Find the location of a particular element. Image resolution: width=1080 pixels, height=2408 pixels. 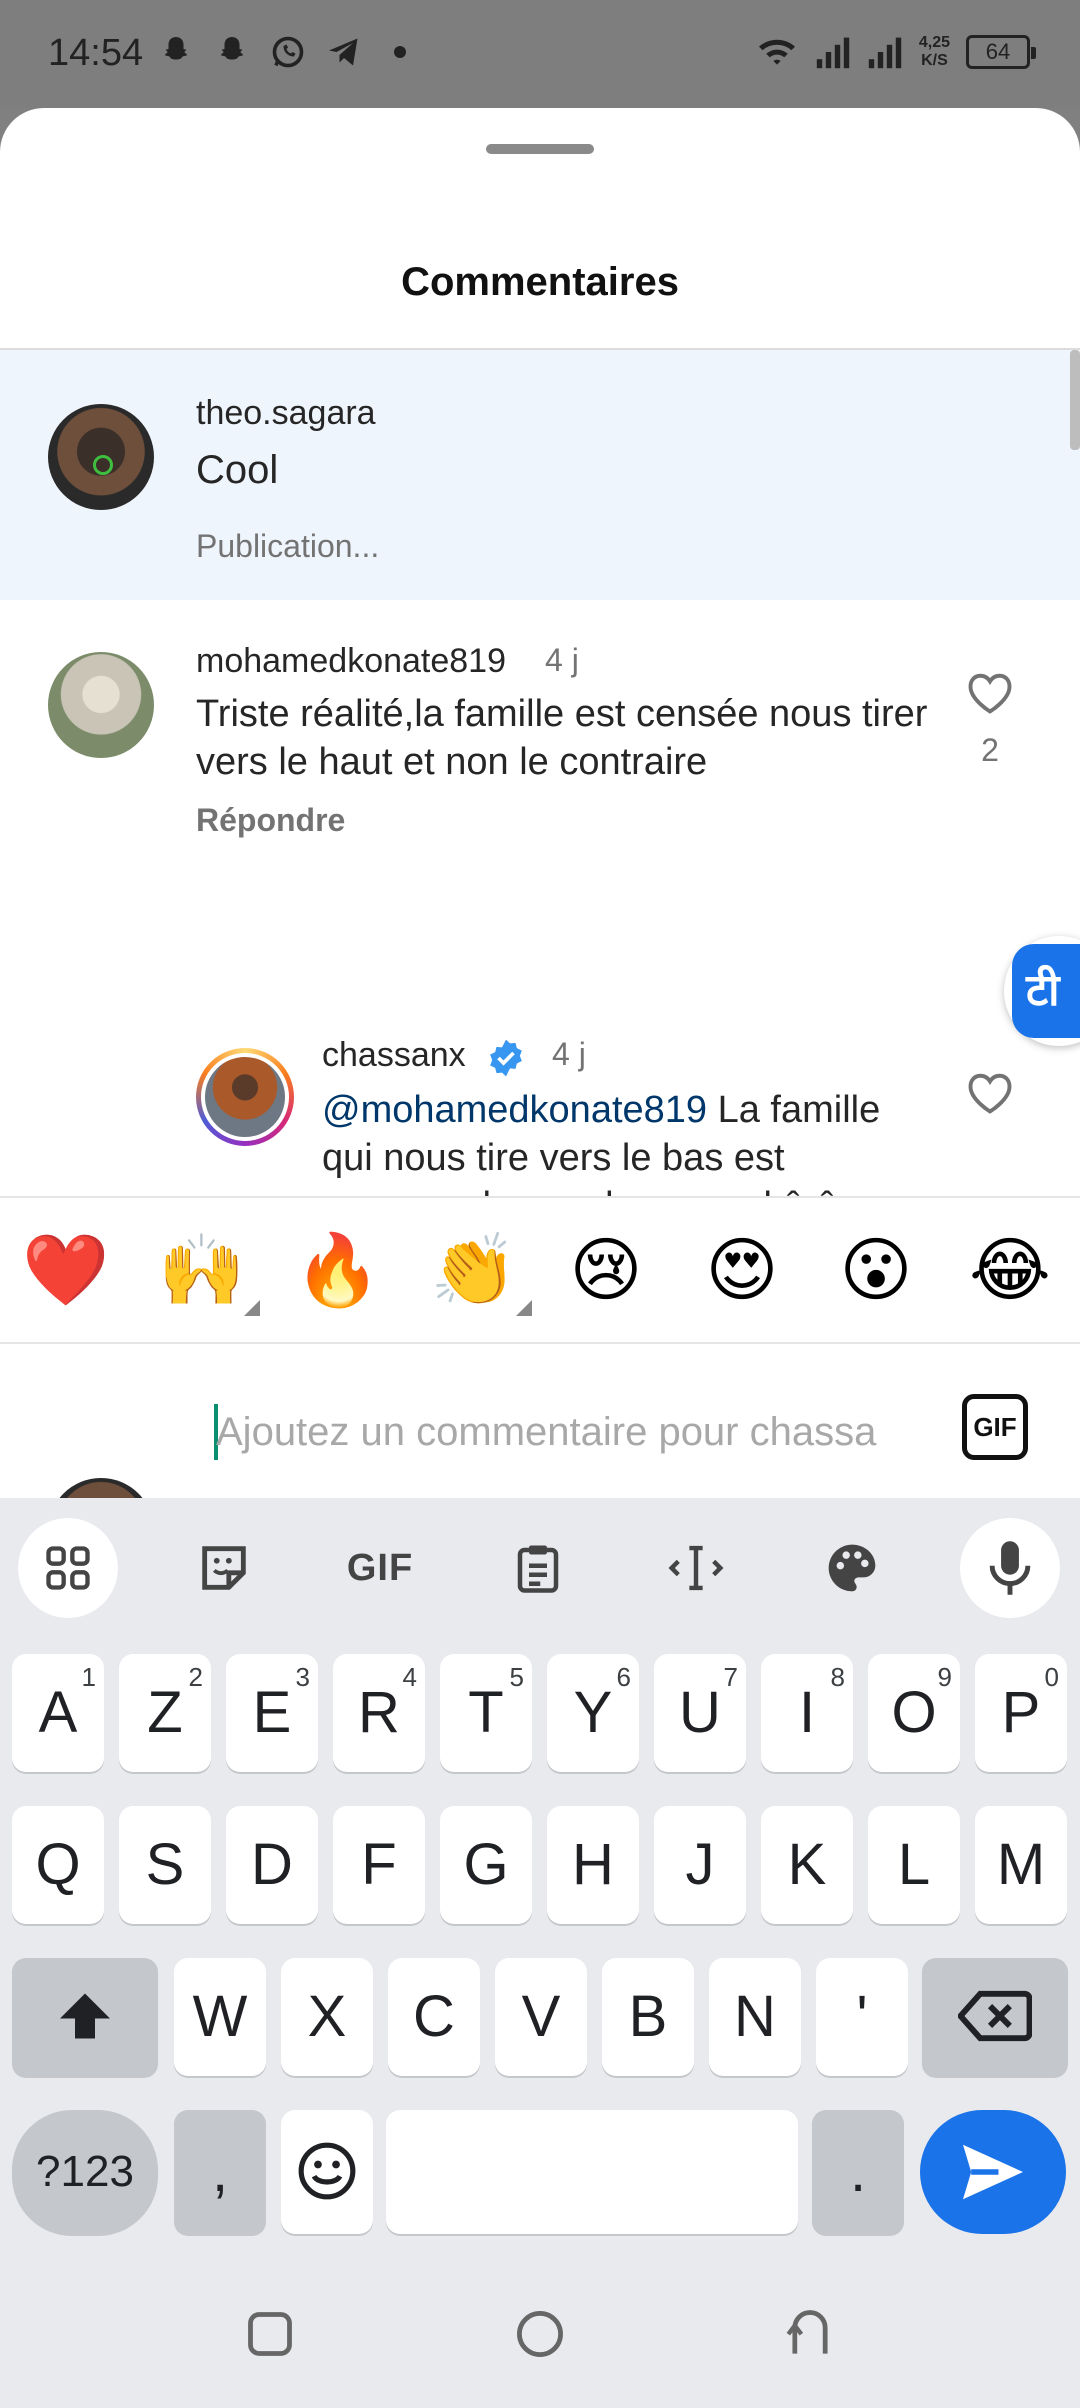

key-z: Z2 is located at coordinates (165, 1713).